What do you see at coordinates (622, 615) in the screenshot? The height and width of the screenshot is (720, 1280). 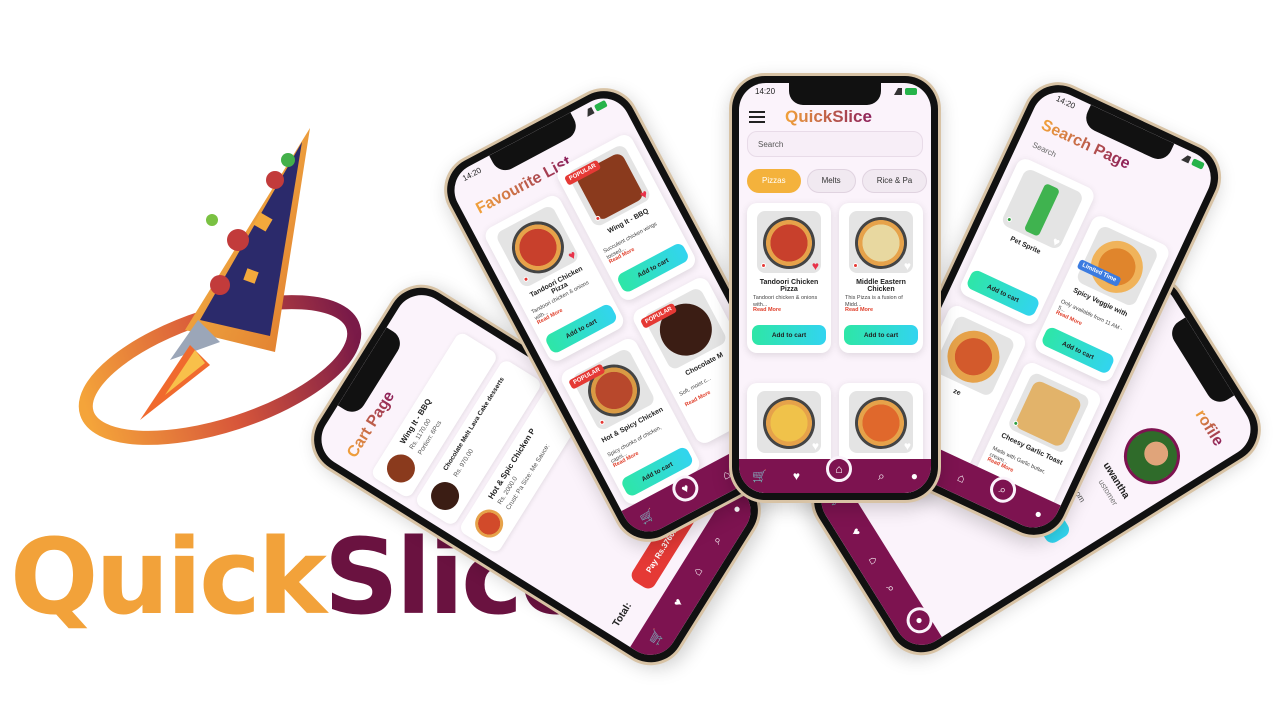 I see `total-label: Total:` at bounding box center [622, 615].